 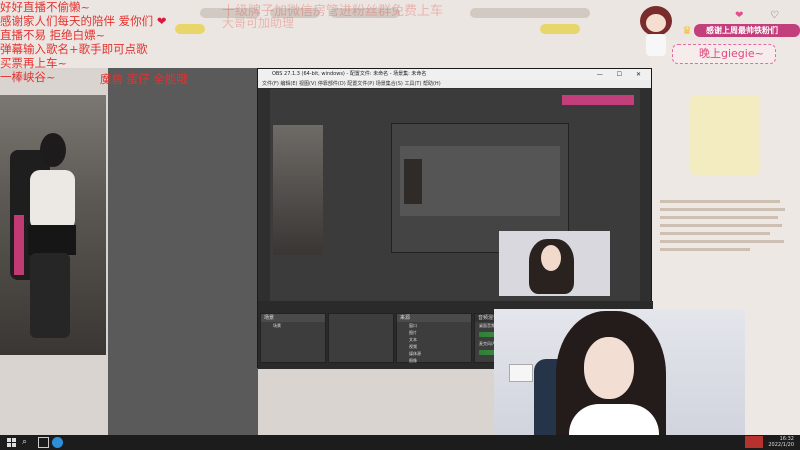 What do you see at coordinates (687, 30) in the screenshot?
I see `crown-icon: ♛` at bounding box center [687, 30].